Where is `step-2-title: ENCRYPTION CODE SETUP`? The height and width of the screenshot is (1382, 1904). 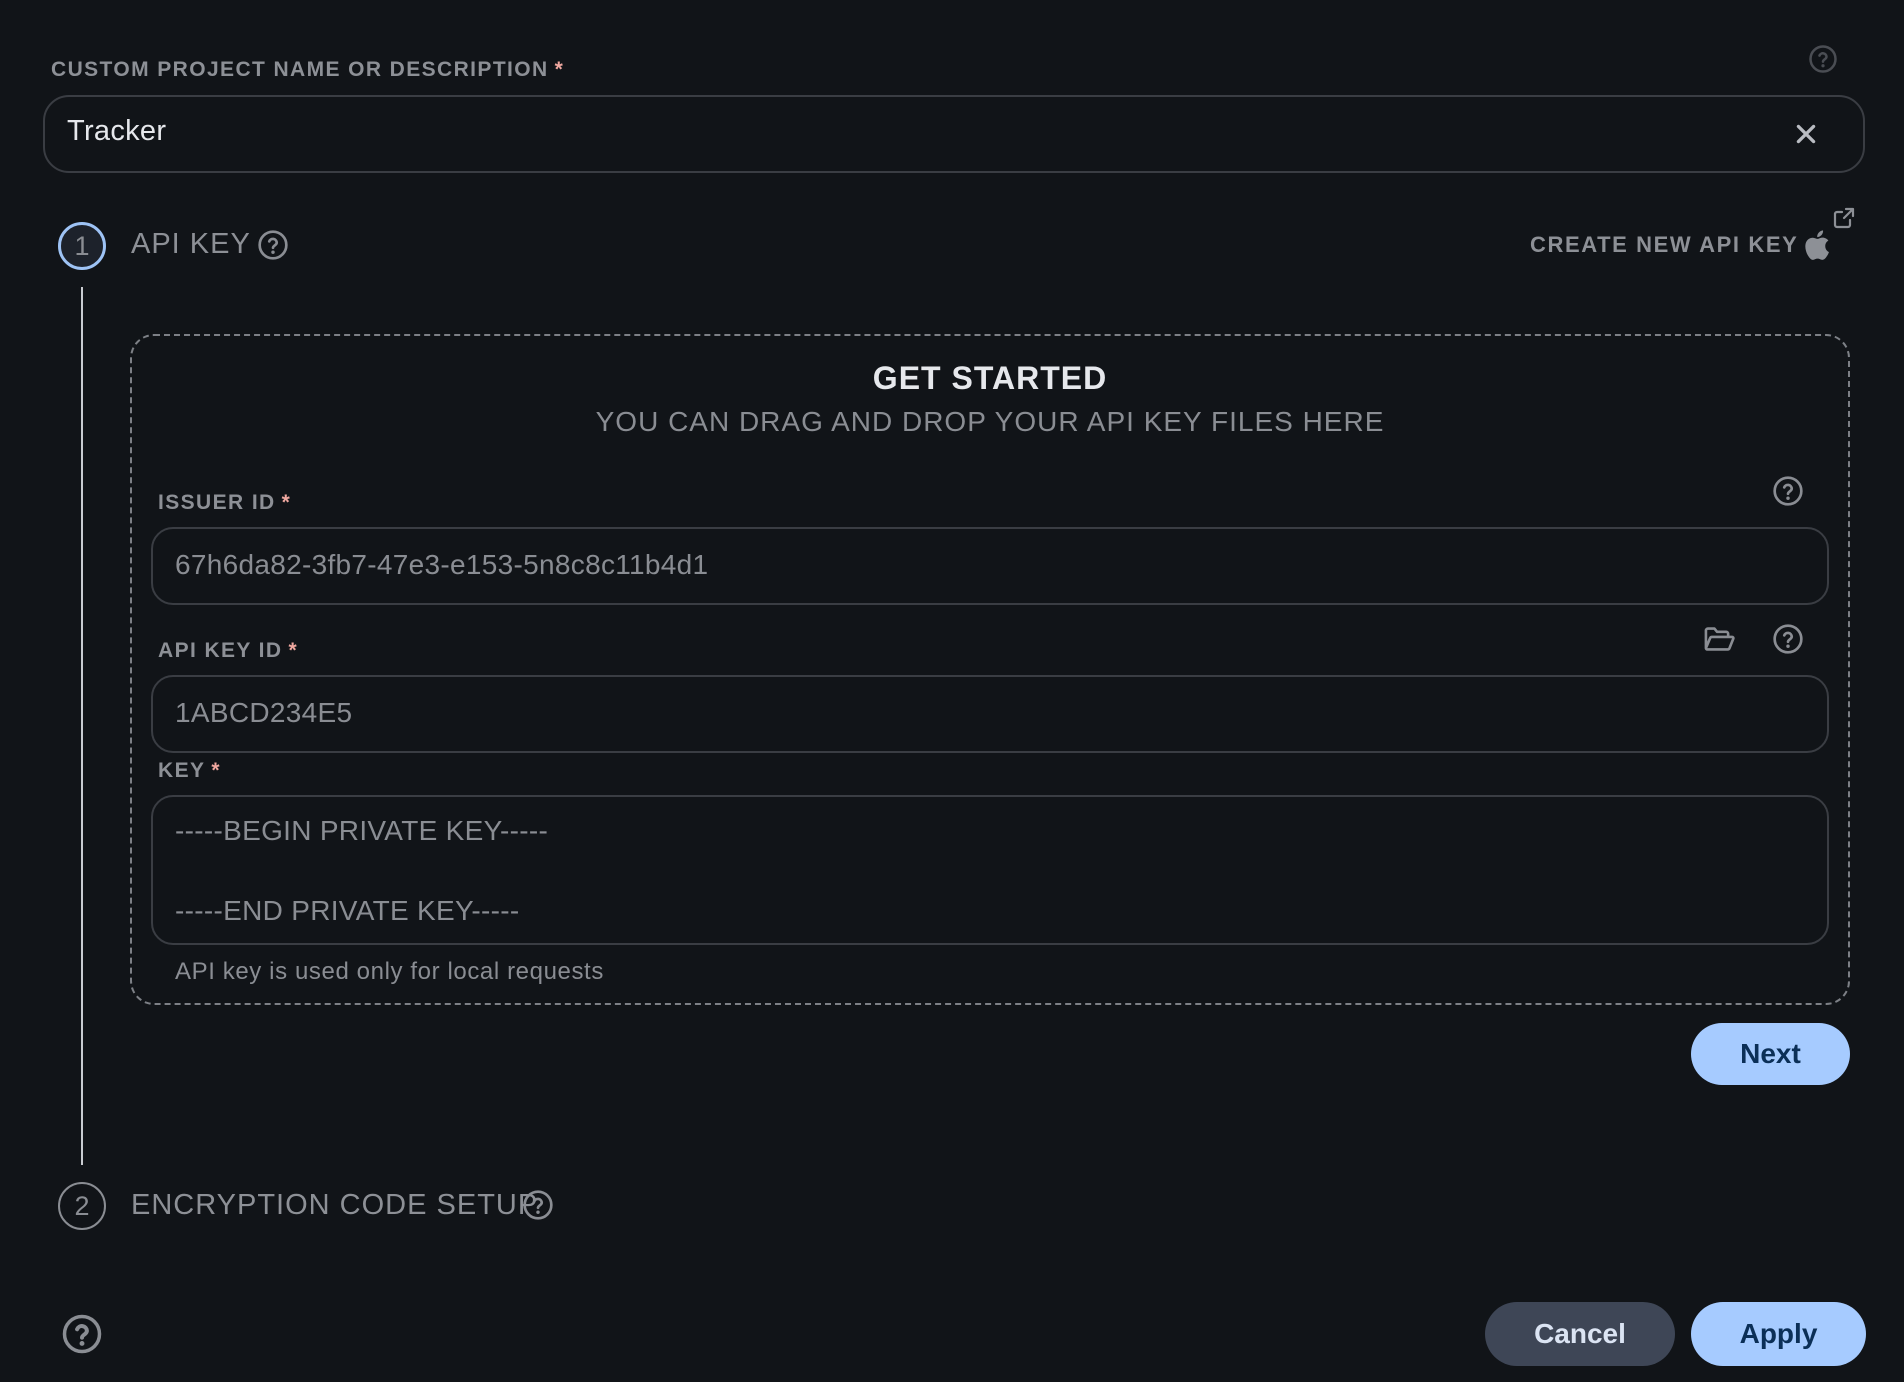
step-2-title: ENCRYPTION CODE SETUP is located at coordinates (335, 1205).